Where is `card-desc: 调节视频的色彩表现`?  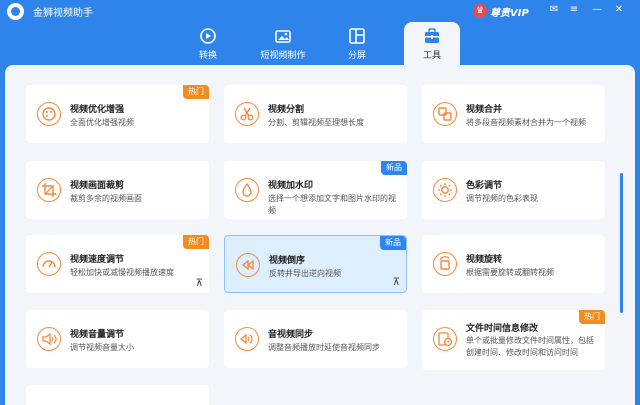 card-desc: 调节视频的色彩表现 is located at coordinates (502, 198).